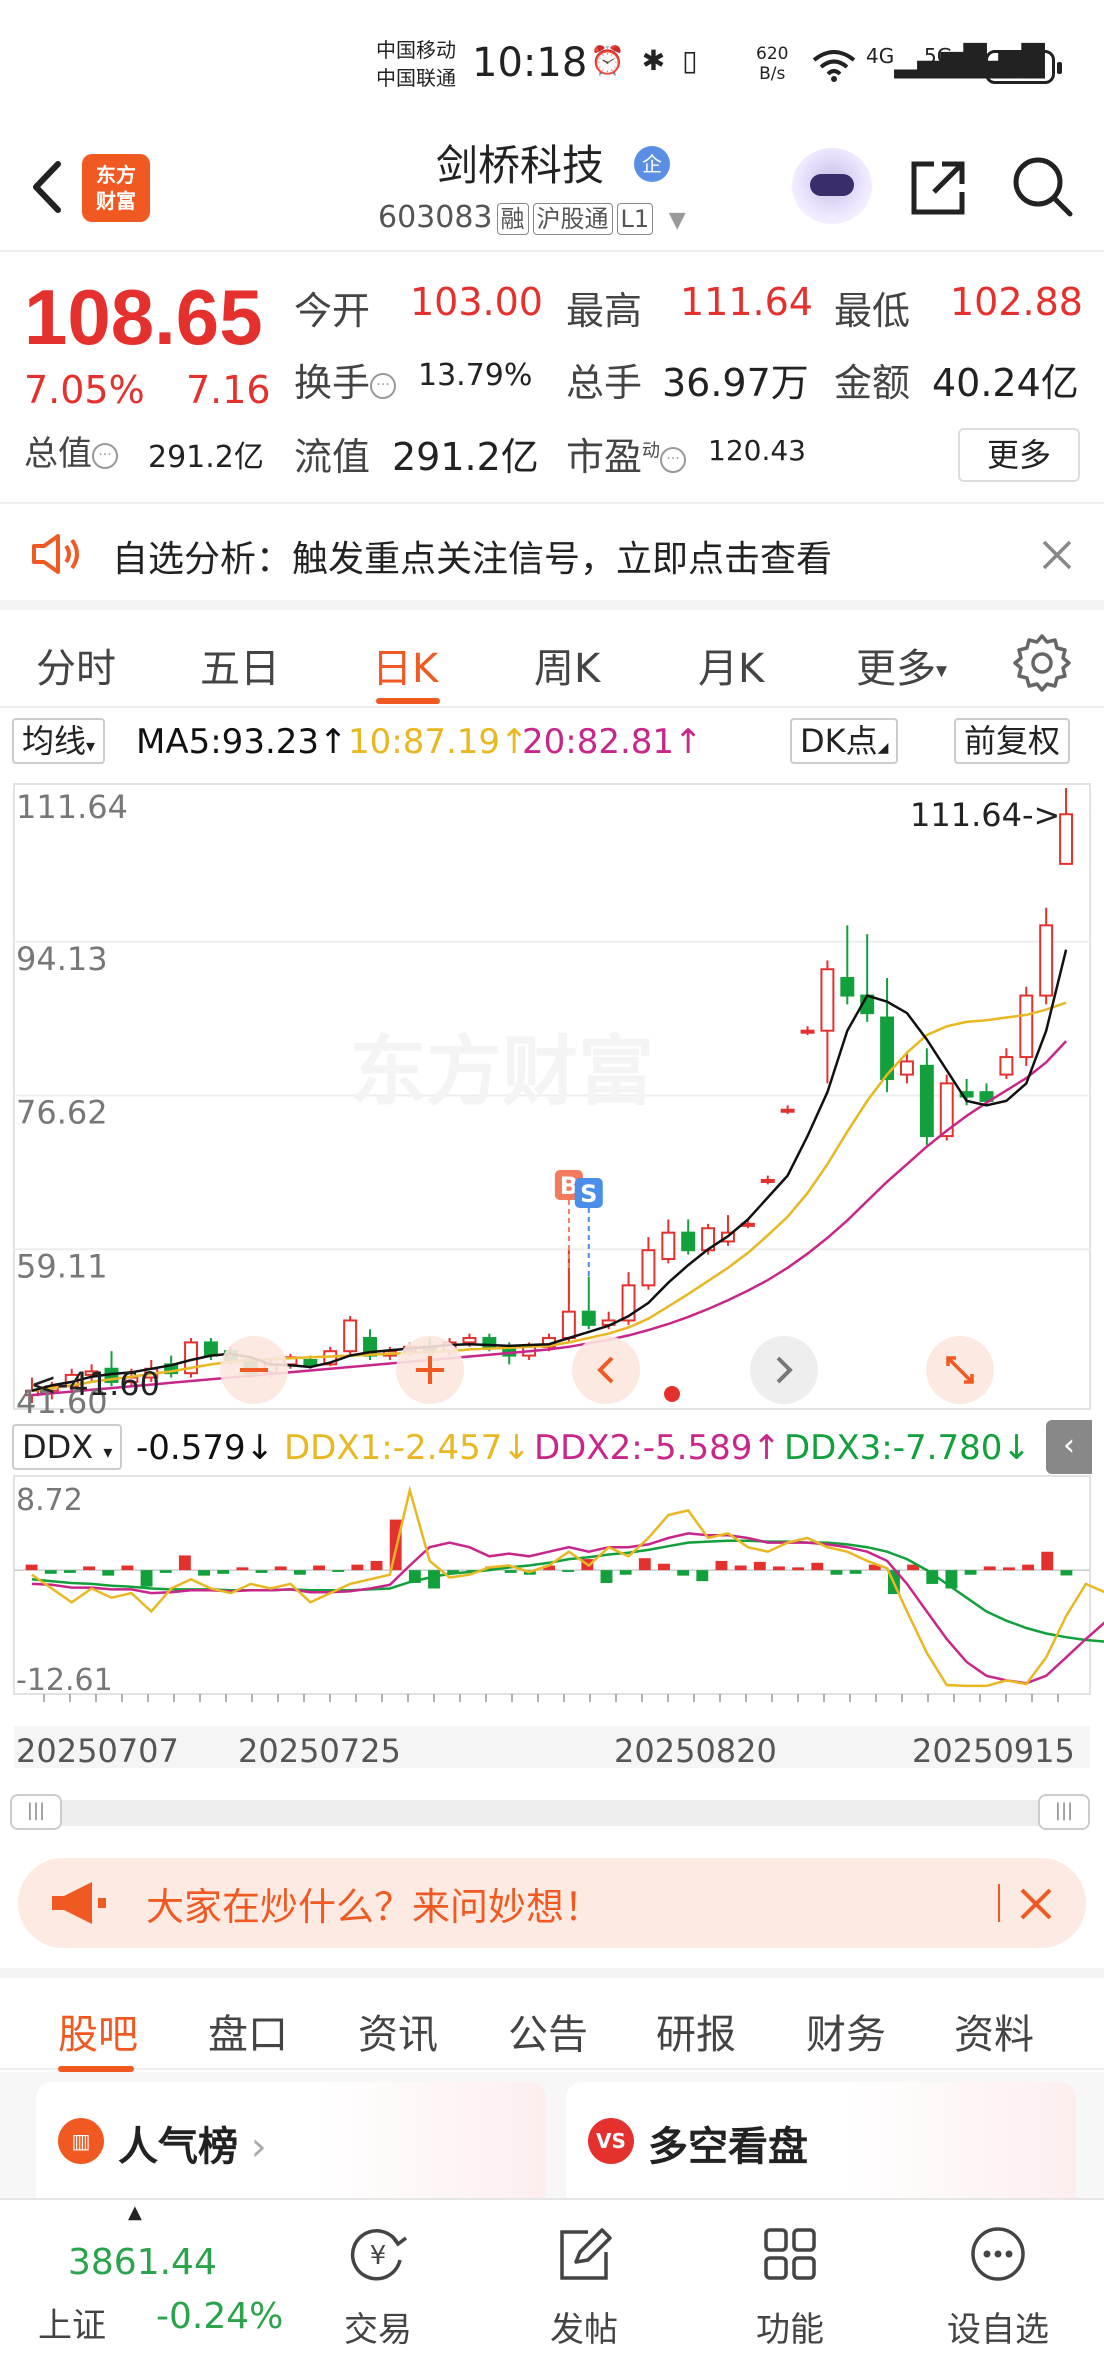 Image resolution: width=1104 pixels, height=2376 pixels. I want to click on amount-label: 金额, so click(872, 383).